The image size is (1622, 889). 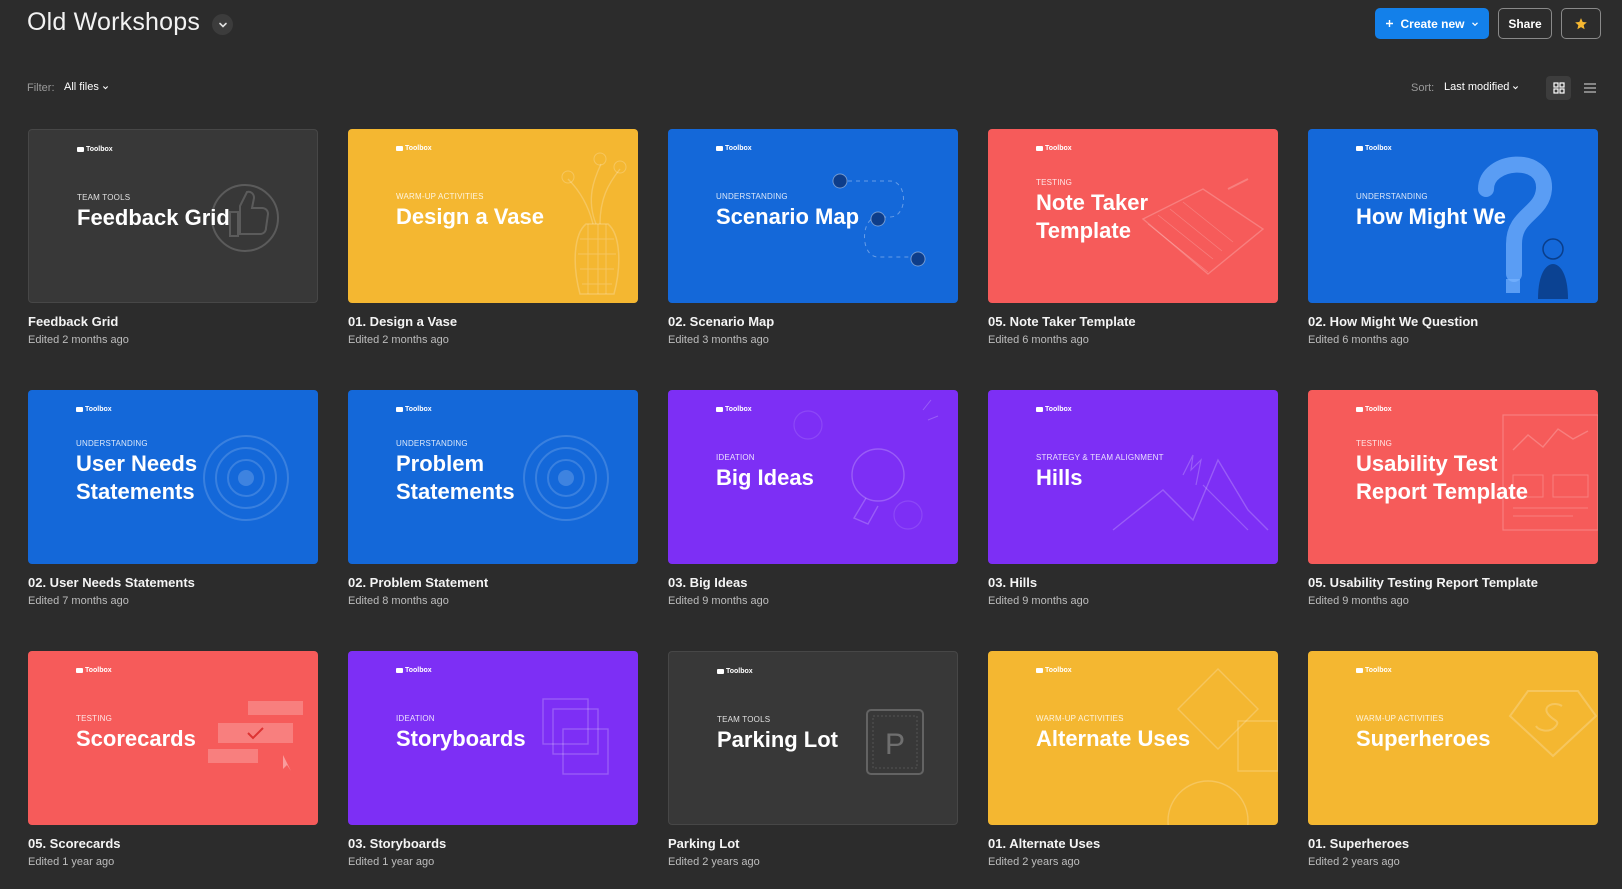 I want to click on favorite-button, so click(x=1581, y=23).